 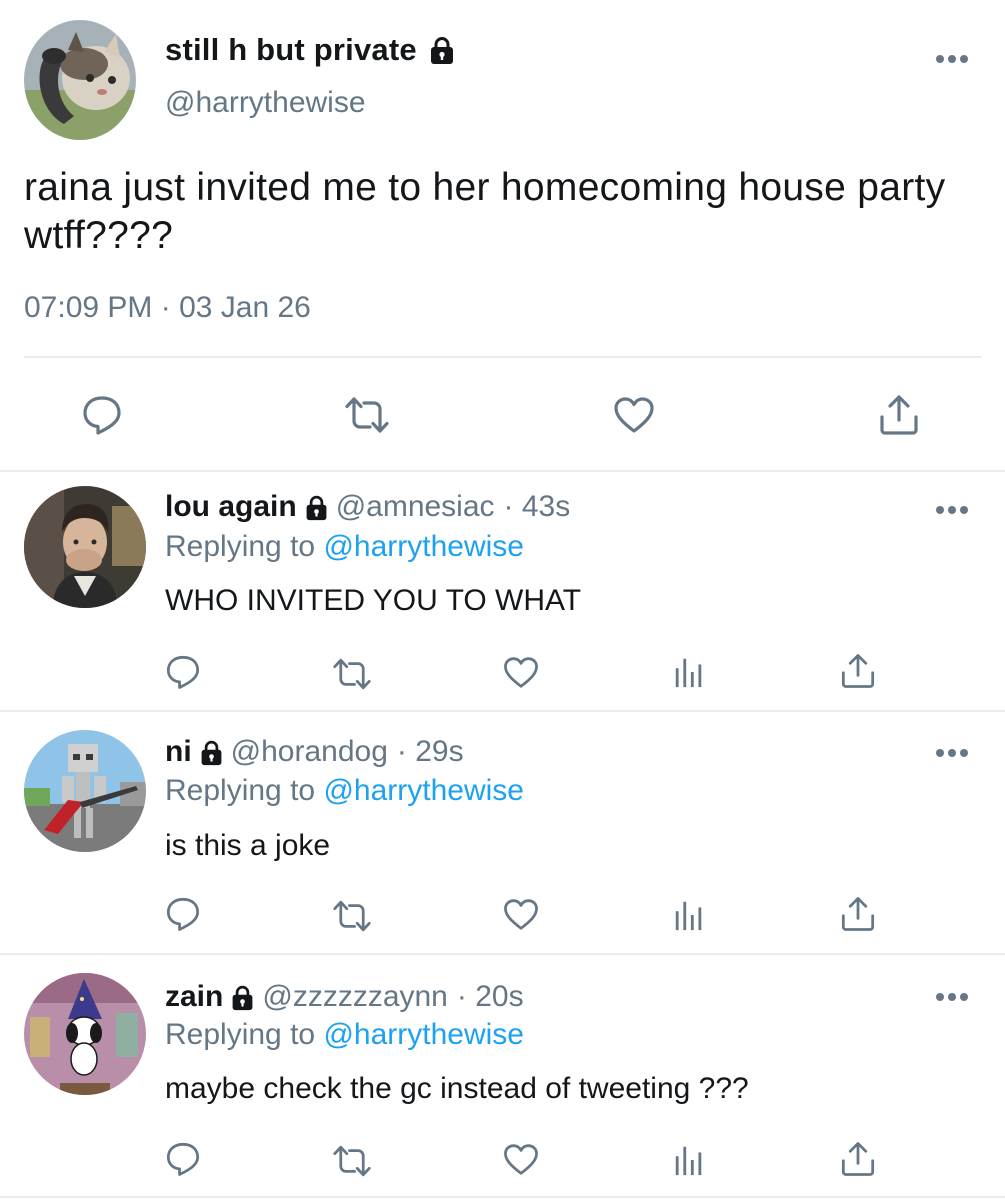 I want to click on reply-time: · 29s, so click(x=430, y=752).